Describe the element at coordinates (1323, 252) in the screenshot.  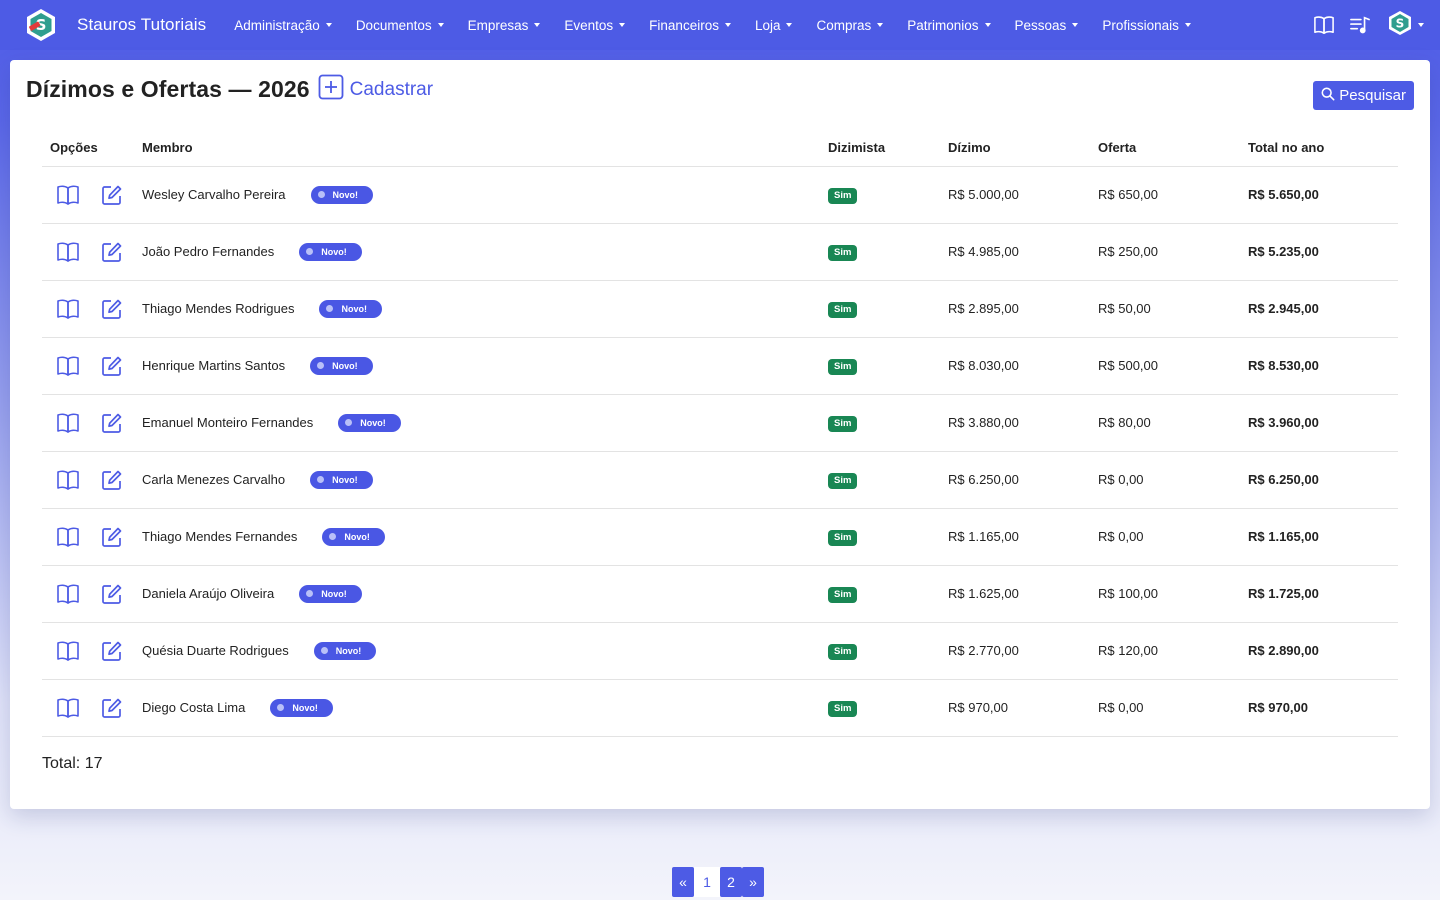
I see `total-cell: R$ 5.235,00` at that location.